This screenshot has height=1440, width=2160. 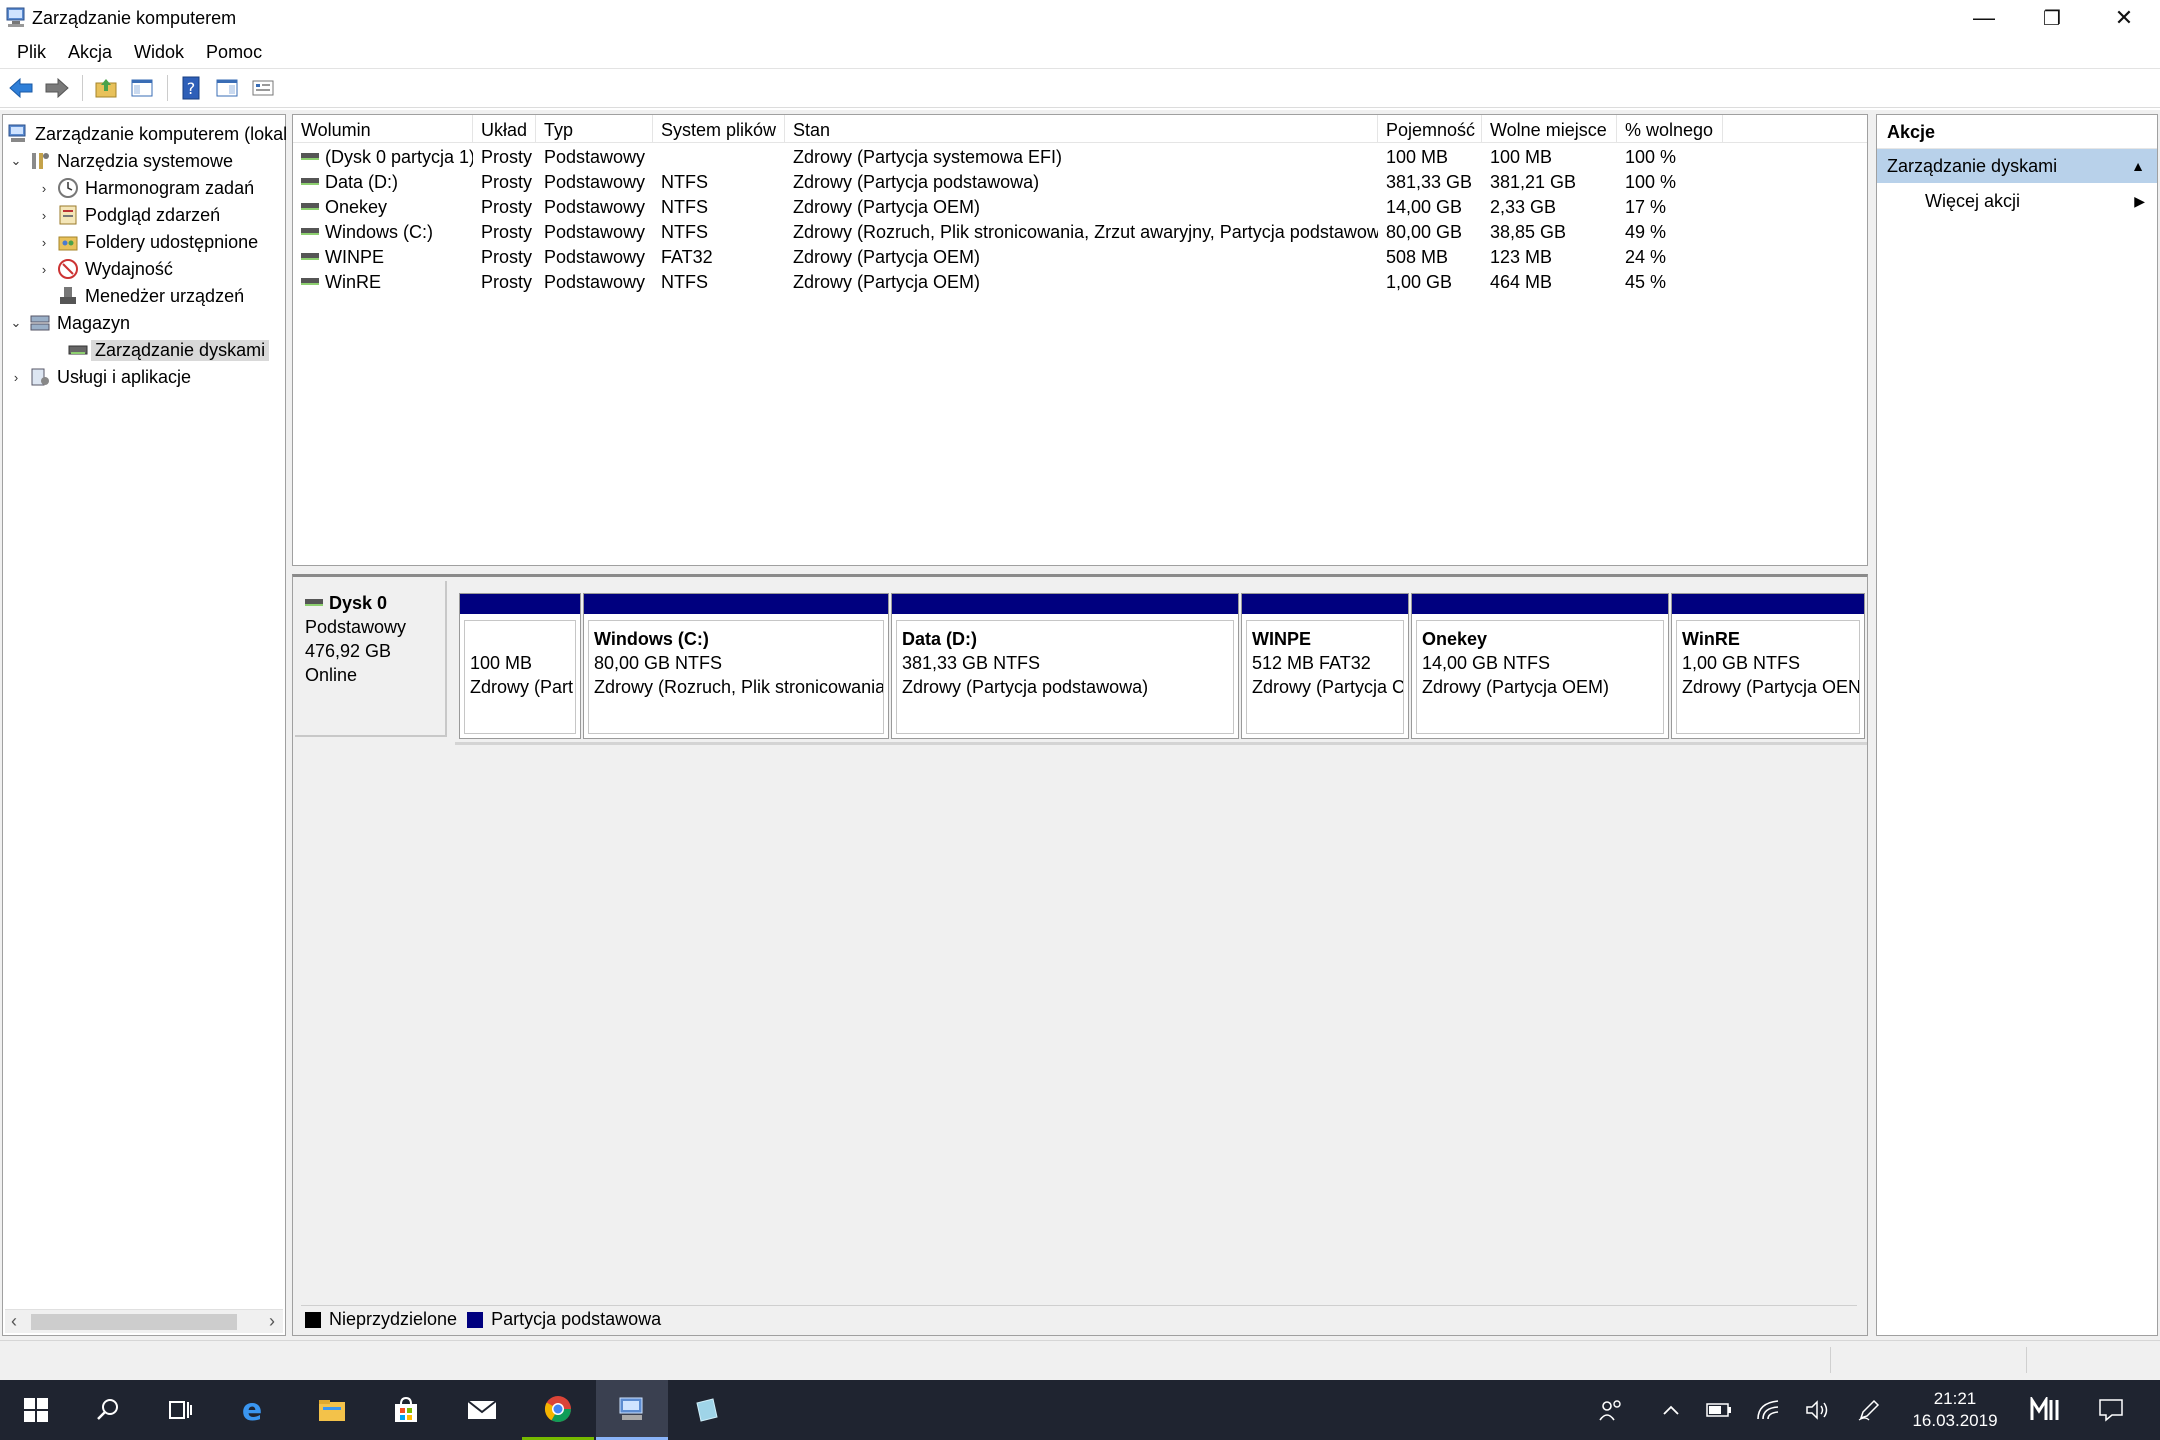 I want to click on mail-button, so click(x=482, y=1410).